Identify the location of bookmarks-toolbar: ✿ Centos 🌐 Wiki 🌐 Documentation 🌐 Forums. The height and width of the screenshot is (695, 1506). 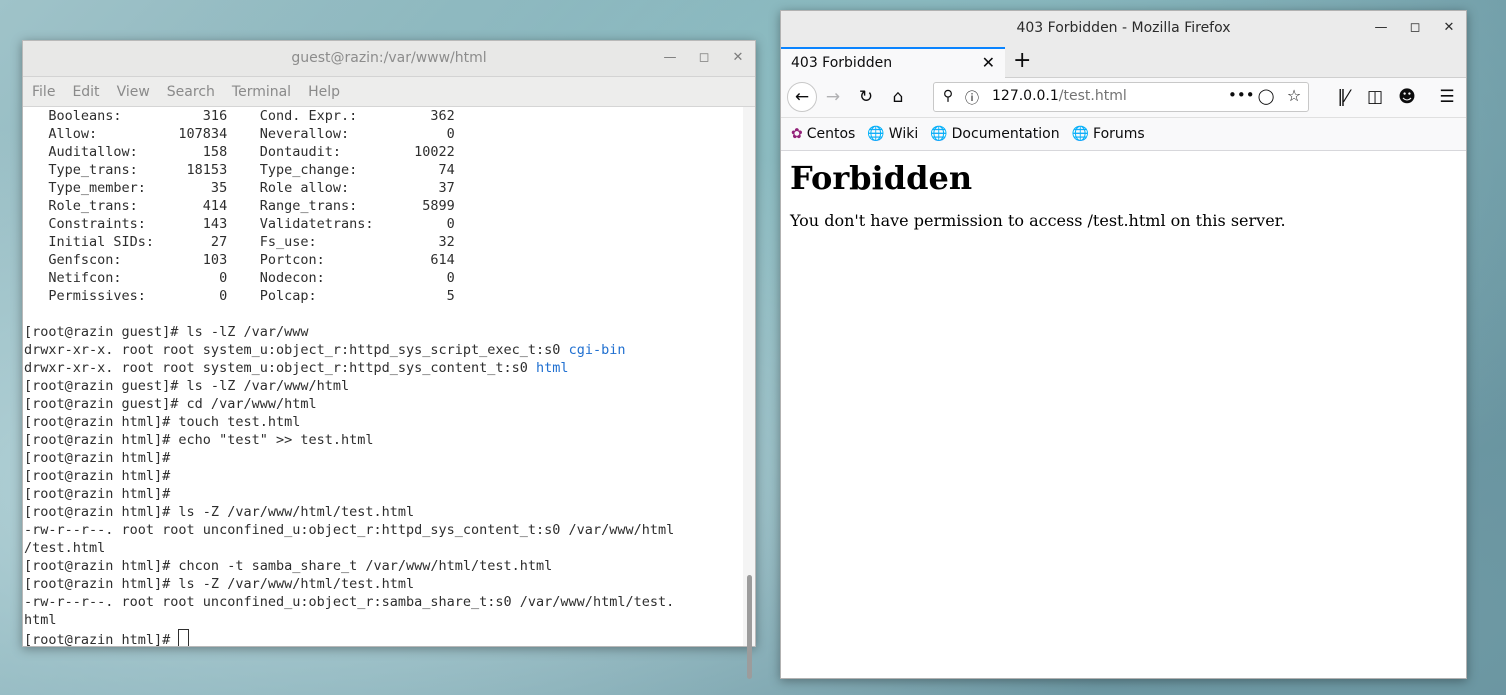
(1123, 134).